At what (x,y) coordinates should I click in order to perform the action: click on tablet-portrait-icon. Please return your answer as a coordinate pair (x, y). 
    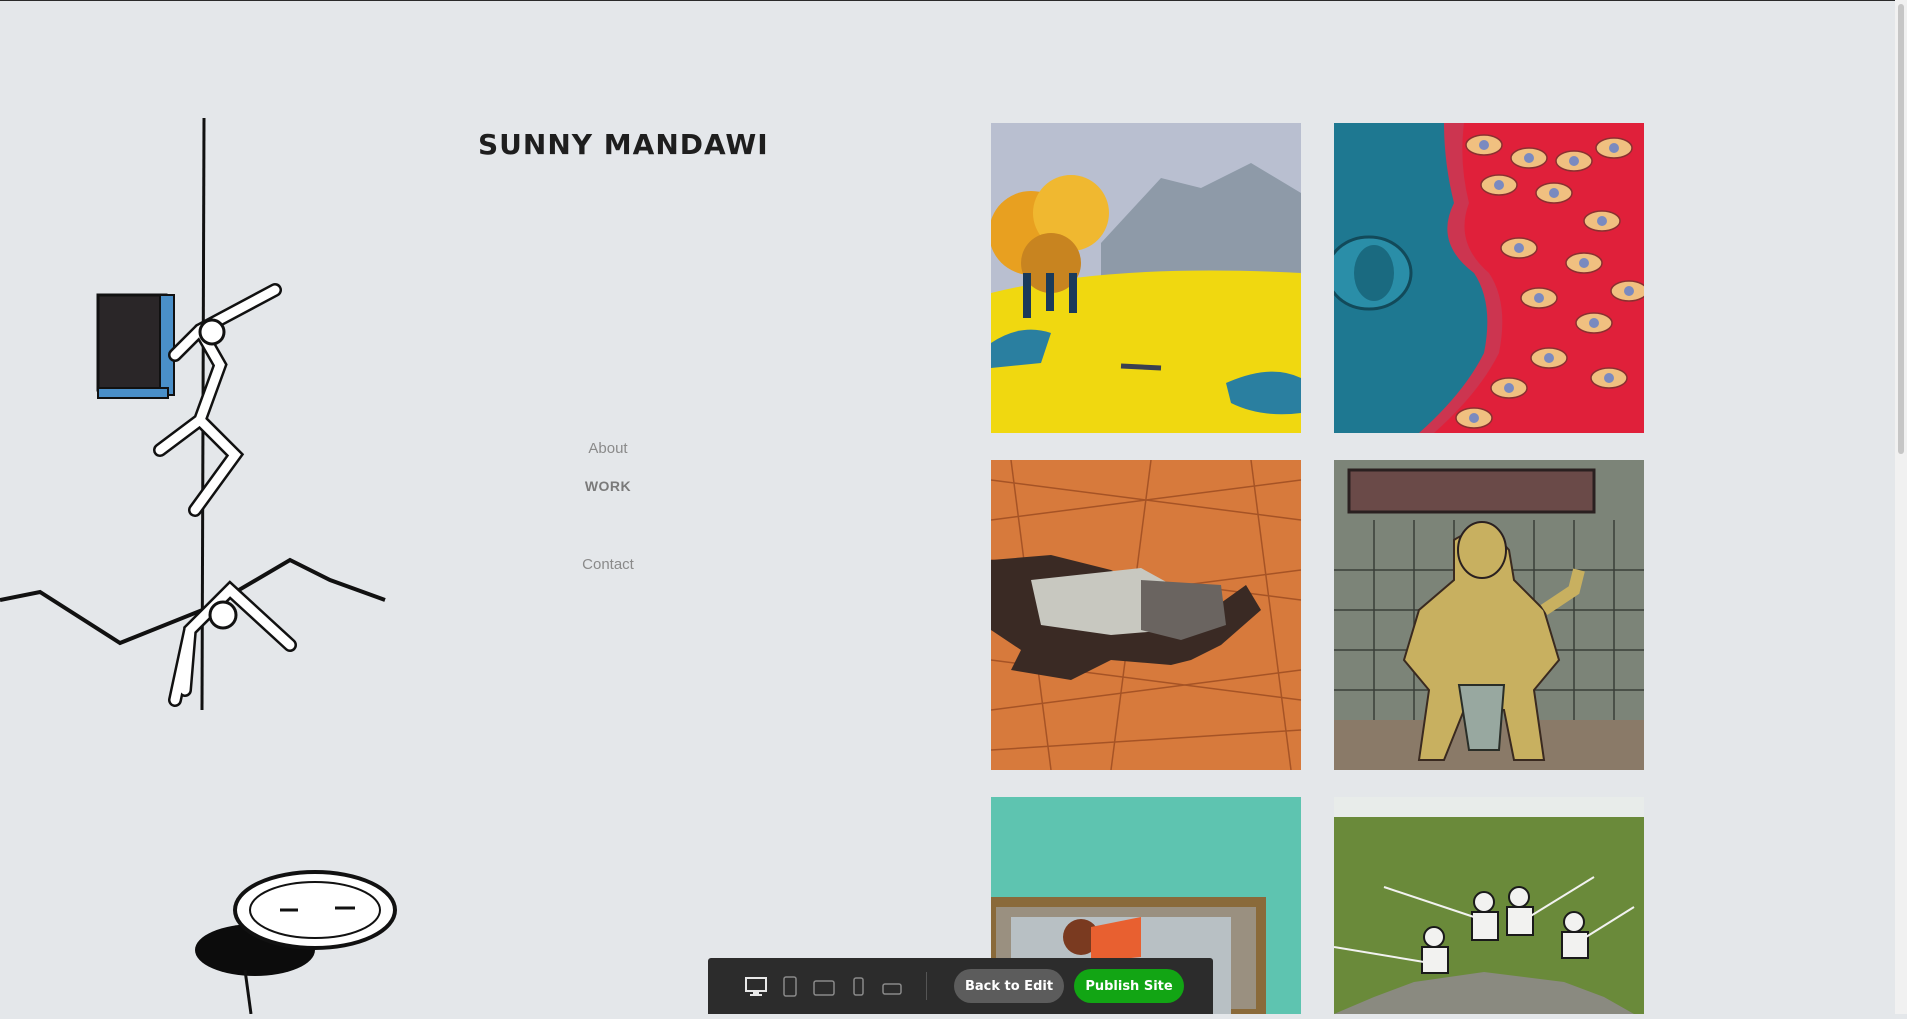
    Looking at the image, I should click on (790, 987).